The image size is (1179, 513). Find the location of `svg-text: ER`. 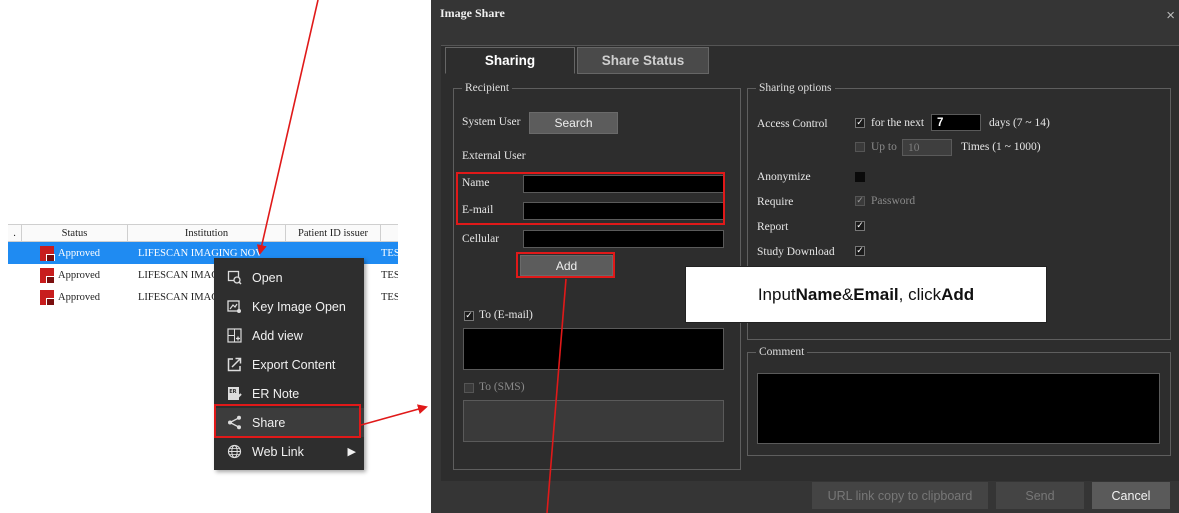

svg-text: ER is located at coordinates (232, 392).